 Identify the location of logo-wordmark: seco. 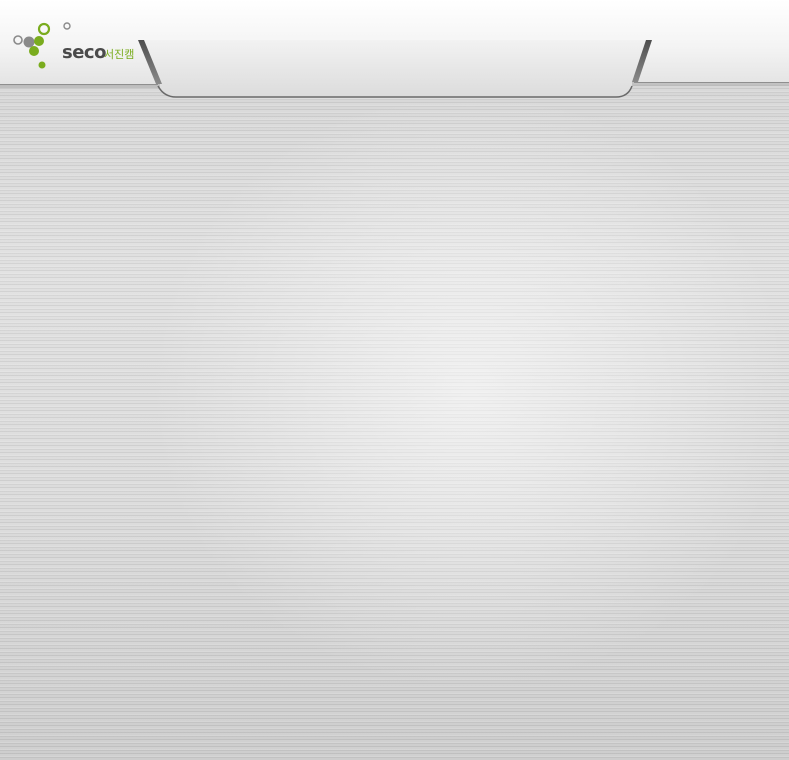
(84, 52).